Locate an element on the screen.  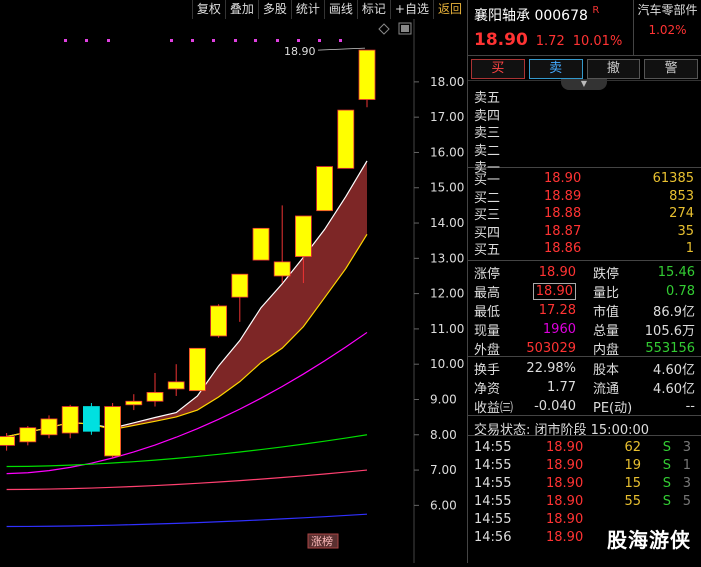
bid-price: 18.86 is located at coordinates (563, 249).